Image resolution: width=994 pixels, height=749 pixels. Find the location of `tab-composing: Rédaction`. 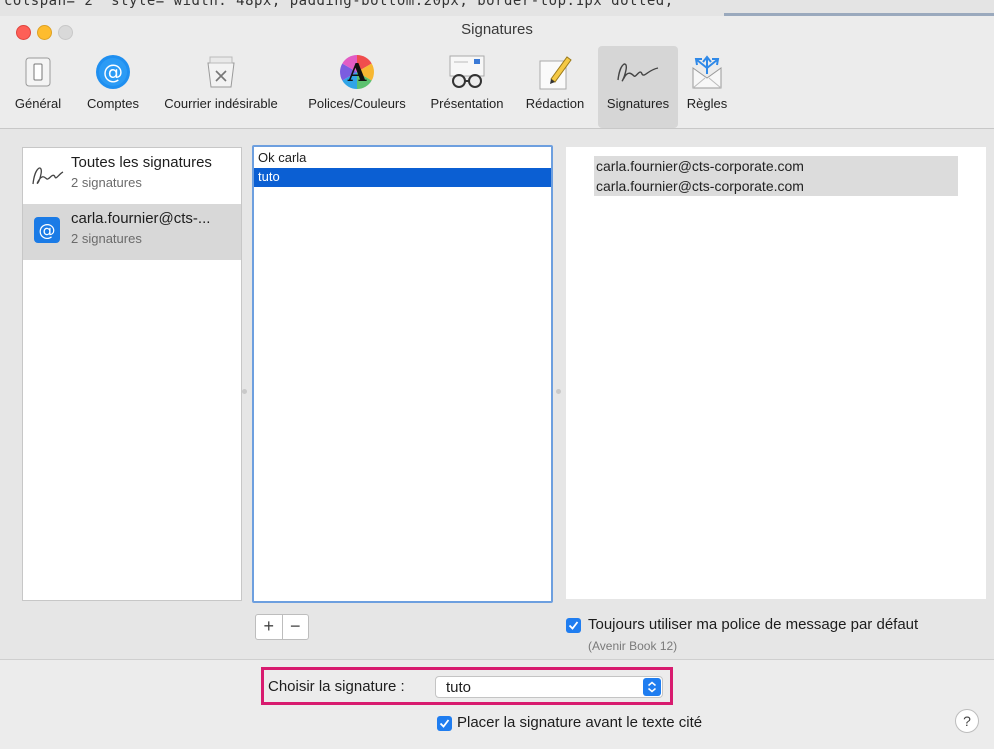

tab-composing: Rédaction is located at coordinates (555, 87).